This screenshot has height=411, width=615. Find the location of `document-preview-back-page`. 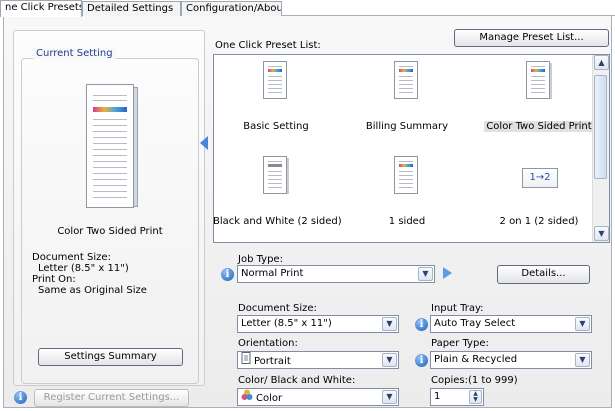

document-preview-back-page is located at coordinates (136, 147).